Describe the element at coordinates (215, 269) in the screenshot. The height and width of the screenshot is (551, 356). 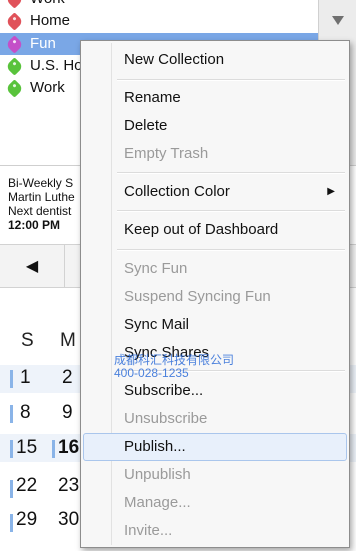
I see `menu-item-sync-fun: Sync Fun` at that location.